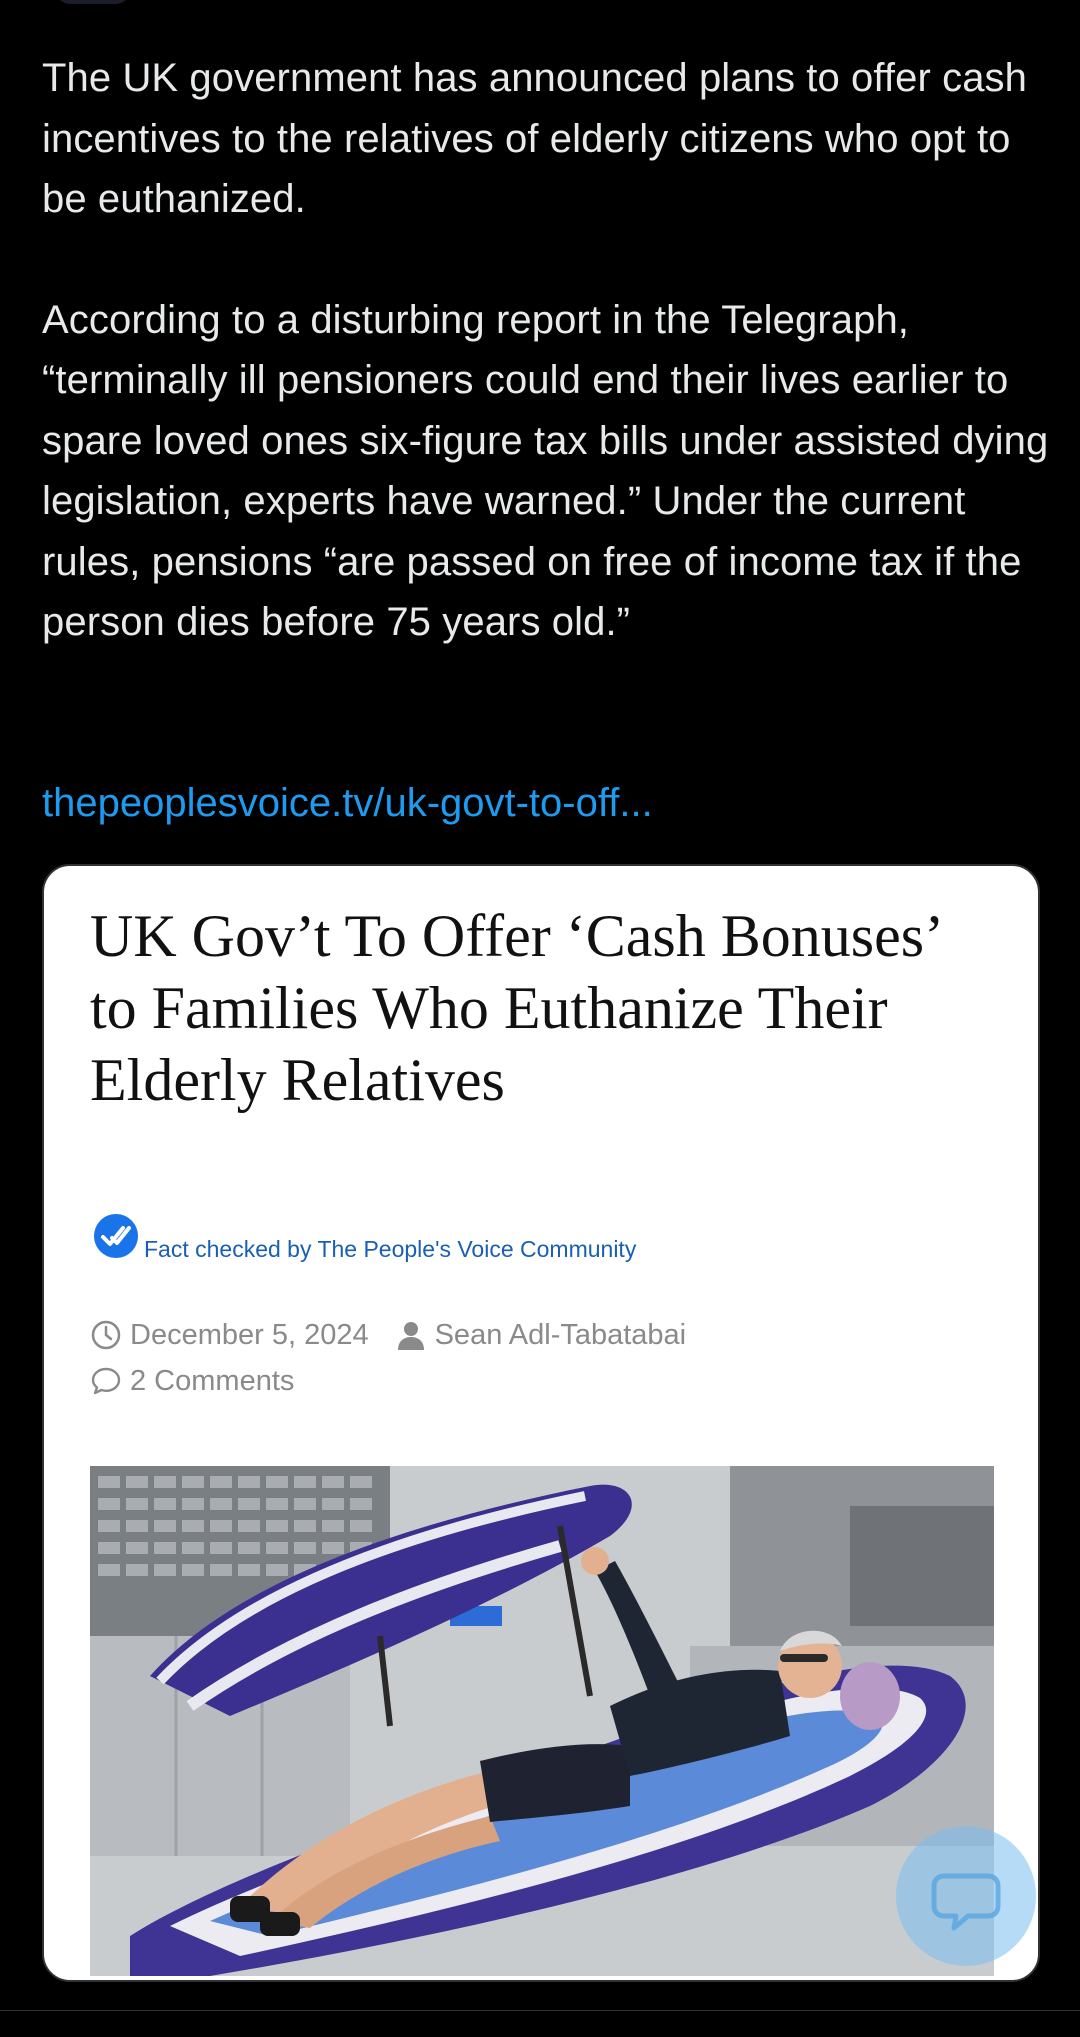 This screenshot has height=2037, width=1080. I want to click on article-meta-row: December 5, 2024 Sean Adl-Tabatabai, so click(388, 1338).